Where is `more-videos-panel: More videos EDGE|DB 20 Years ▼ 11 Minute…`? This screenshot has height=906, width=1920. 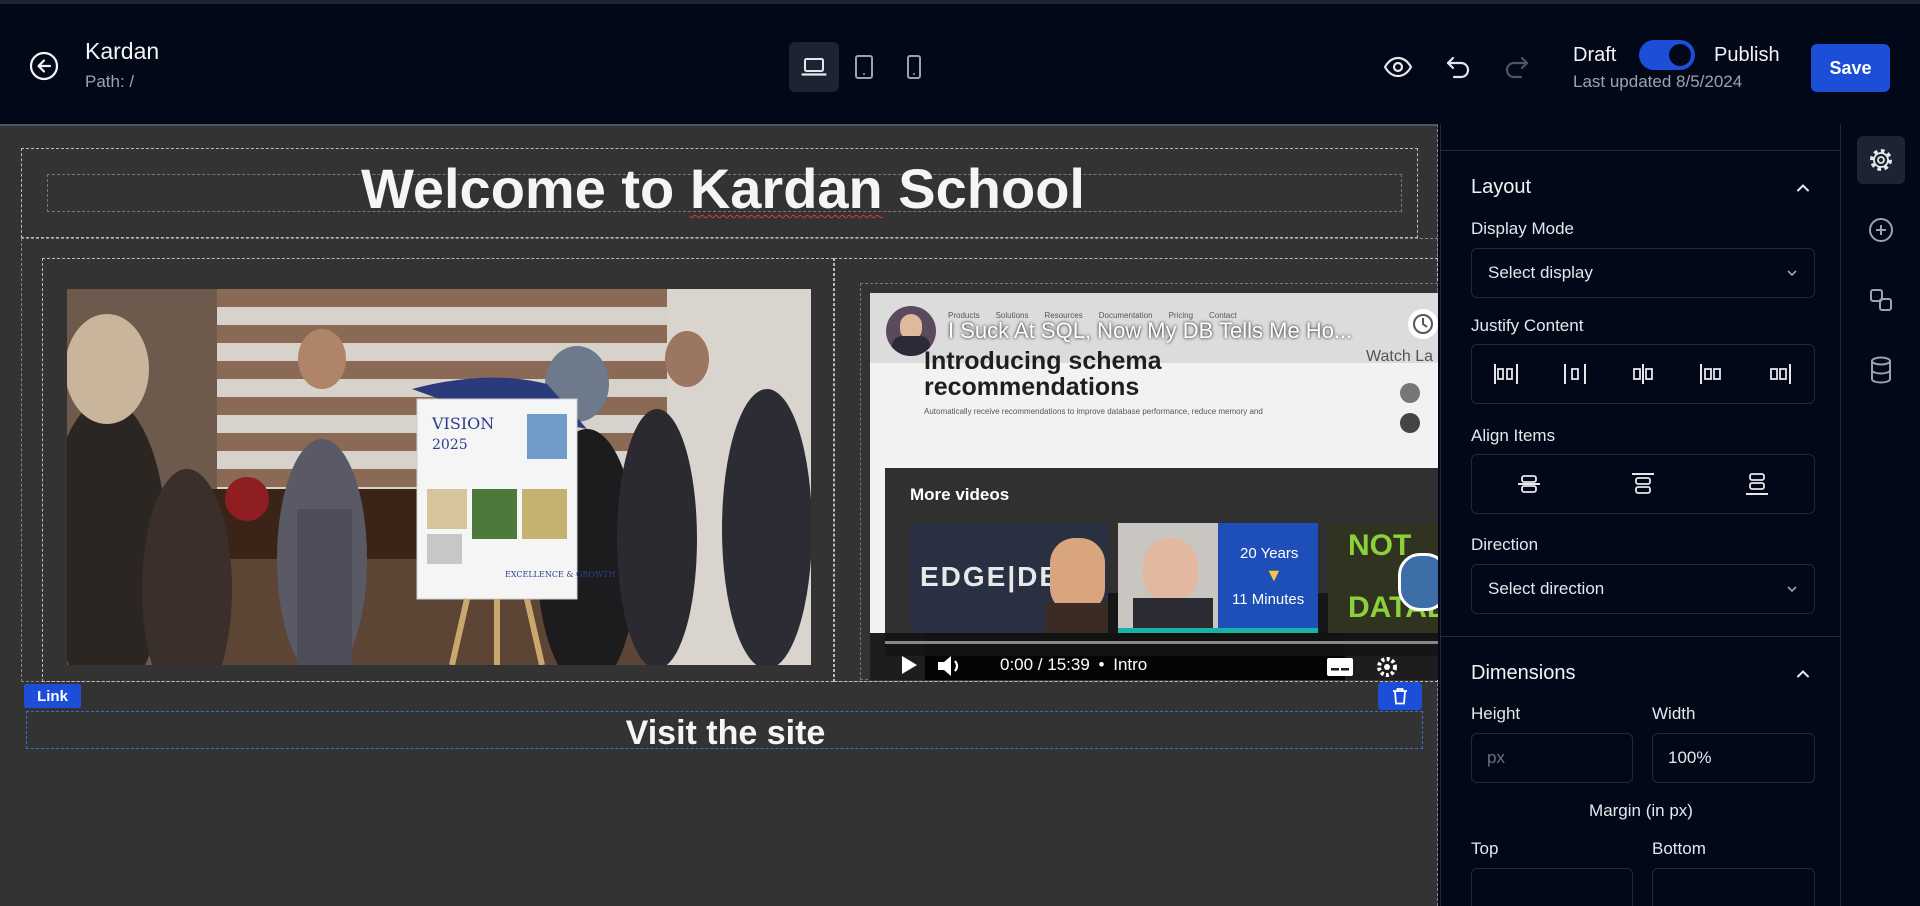
more-videos-panel: More videos EDGE|DB 20 Years ▼ 11 Minute… is located at coordinates (1161, 562).